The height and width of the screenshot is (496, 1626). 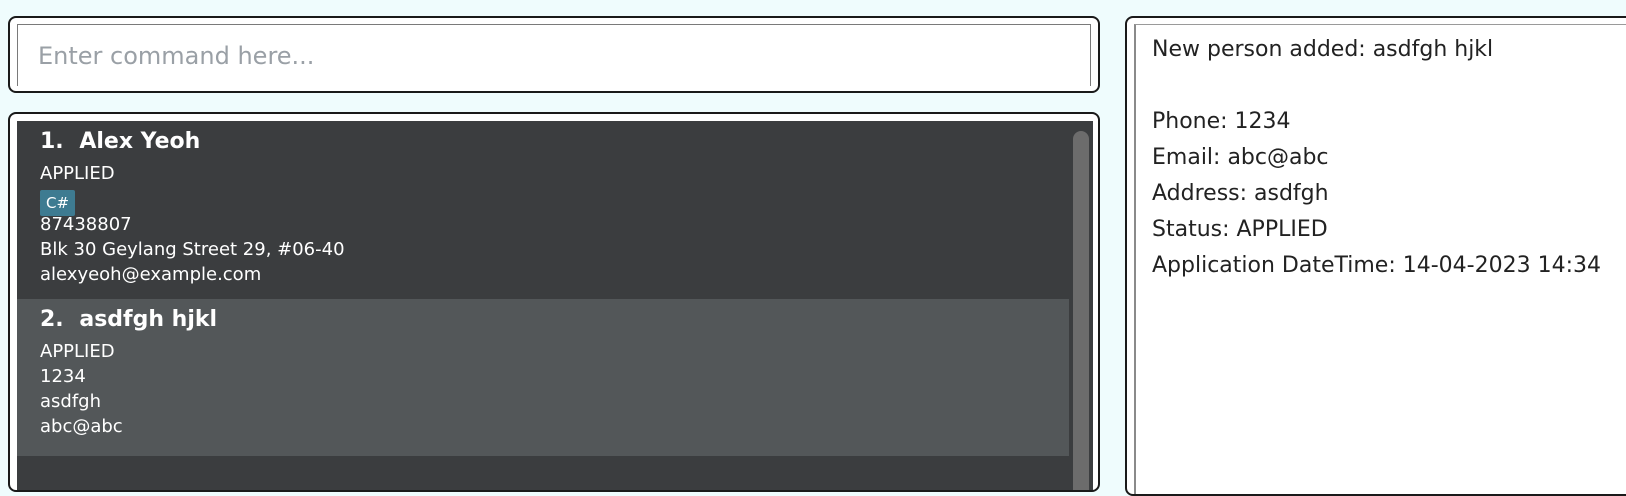 I want to click on result-address: Address: asdfgh, so click(x=1240, y=193).